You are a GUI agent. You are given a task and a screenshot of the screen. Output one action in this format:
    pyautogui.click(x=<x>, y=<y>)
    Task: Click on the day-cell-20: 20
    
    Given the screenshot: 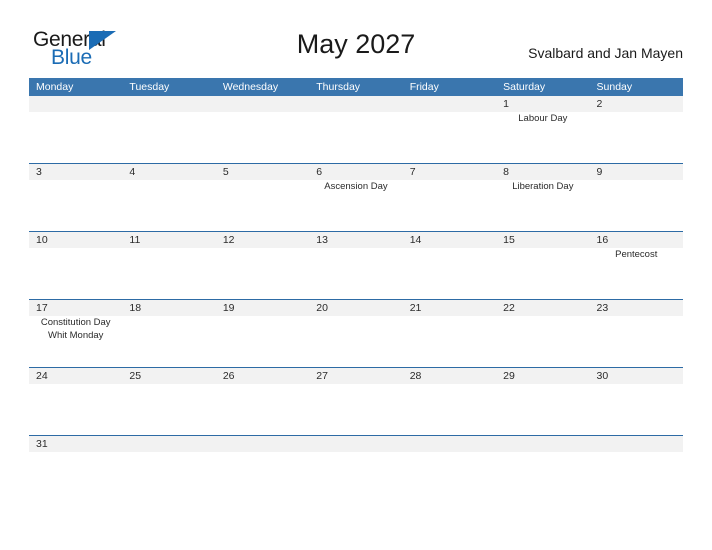 What is the action you would take?
    pyautogui.click(x=355, y=333)
    